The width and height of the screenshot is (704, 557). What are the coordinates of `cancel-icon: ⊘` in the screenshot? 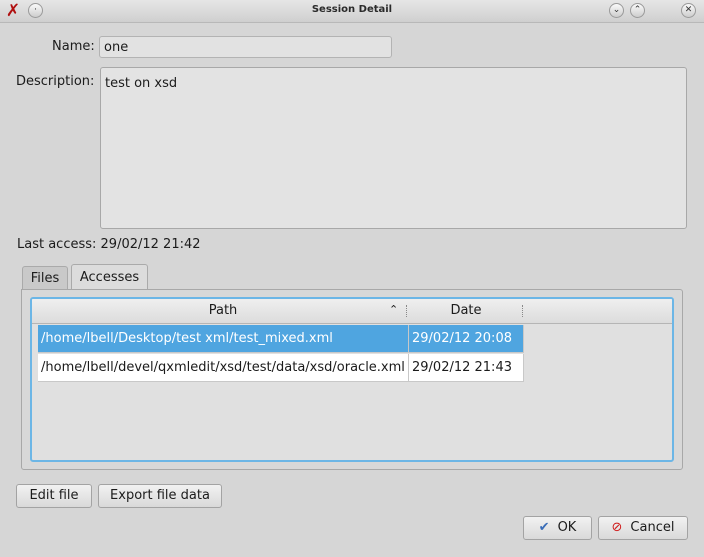 It's located at (617, 527).